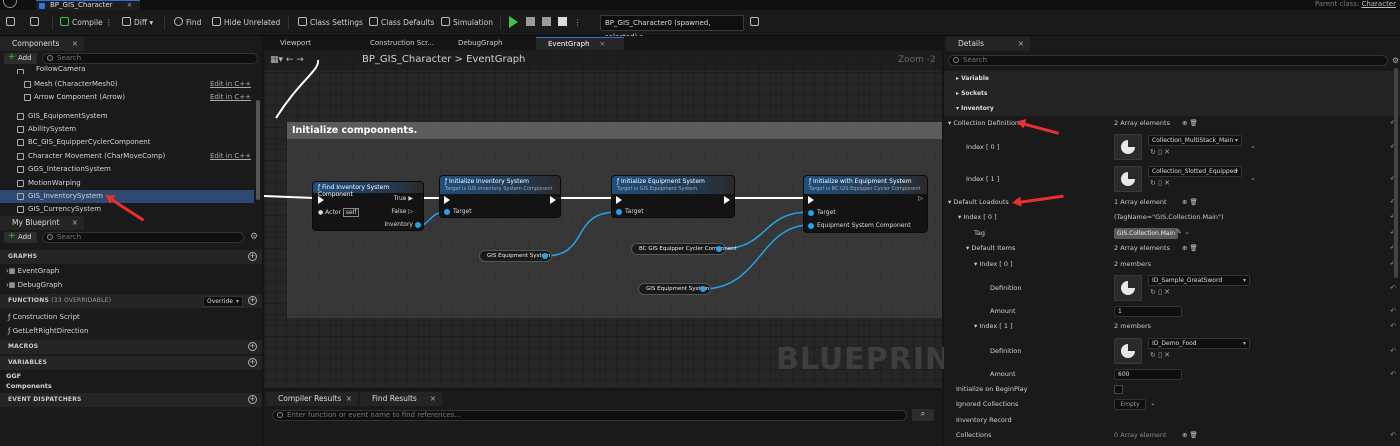 The image size is (1400, 446). What do you see at coordinates (1172, 404) in the screenshot?
I see `prop-ignored-collections: Ignored Collections` at bounding box center [1172, 404].